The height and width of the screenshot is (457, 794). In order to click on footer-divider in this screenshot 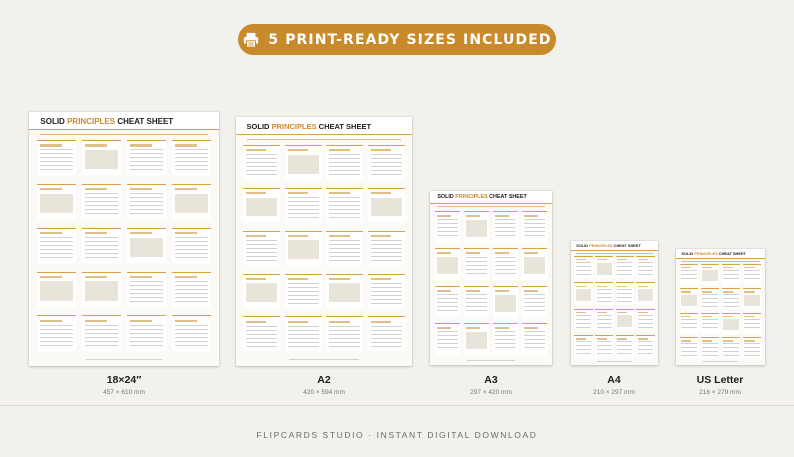, I will do `click(397, 405)`.